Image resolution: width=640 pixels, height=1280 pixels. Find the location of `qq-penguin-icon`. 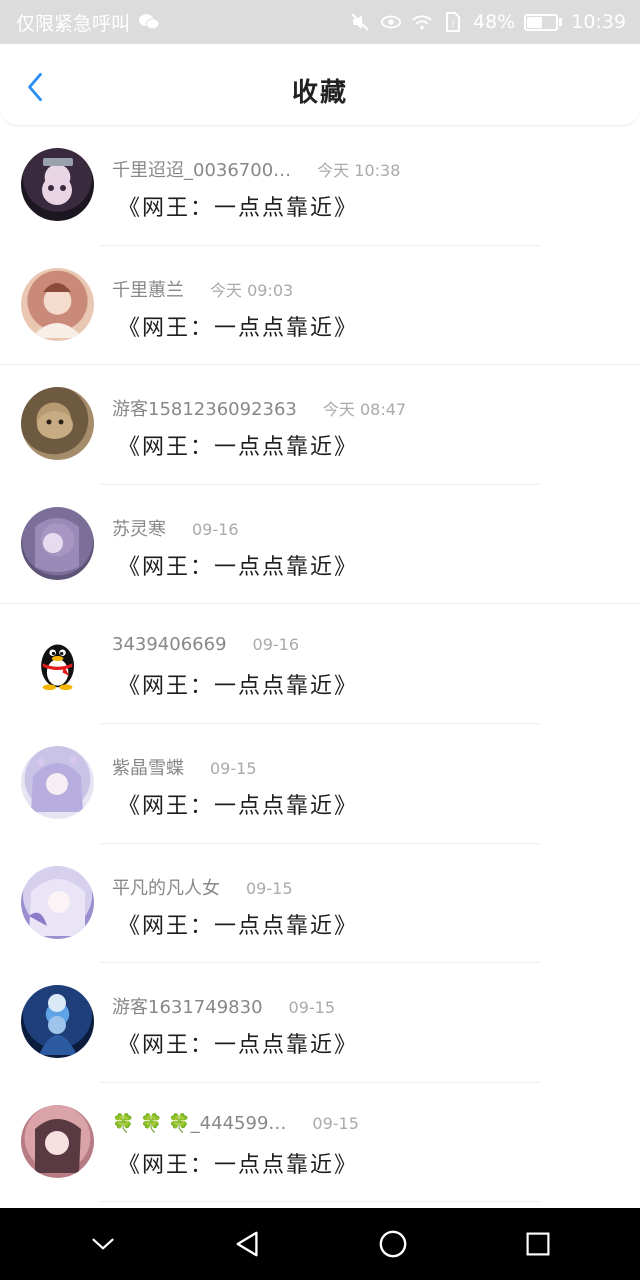

qq-penguin-icon is located at coordinates (57, 667).